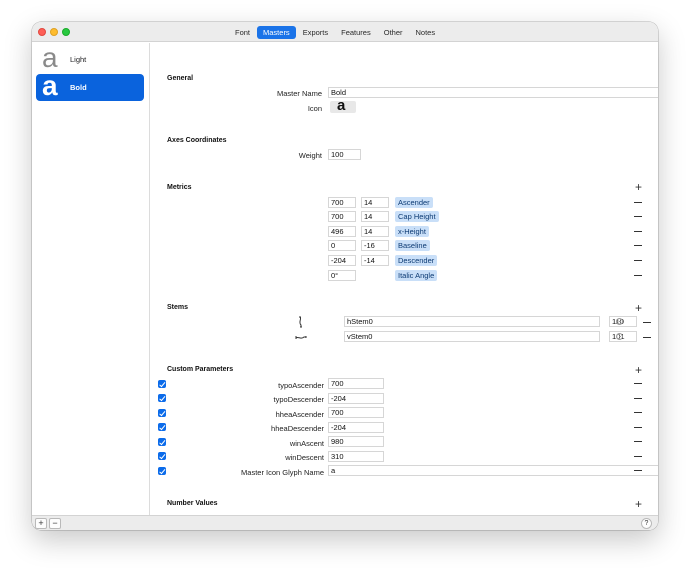 Image resolution: width=690 pixels, height=572 pixels. I want to click on tab-notes: Notes, so click(426, 32).